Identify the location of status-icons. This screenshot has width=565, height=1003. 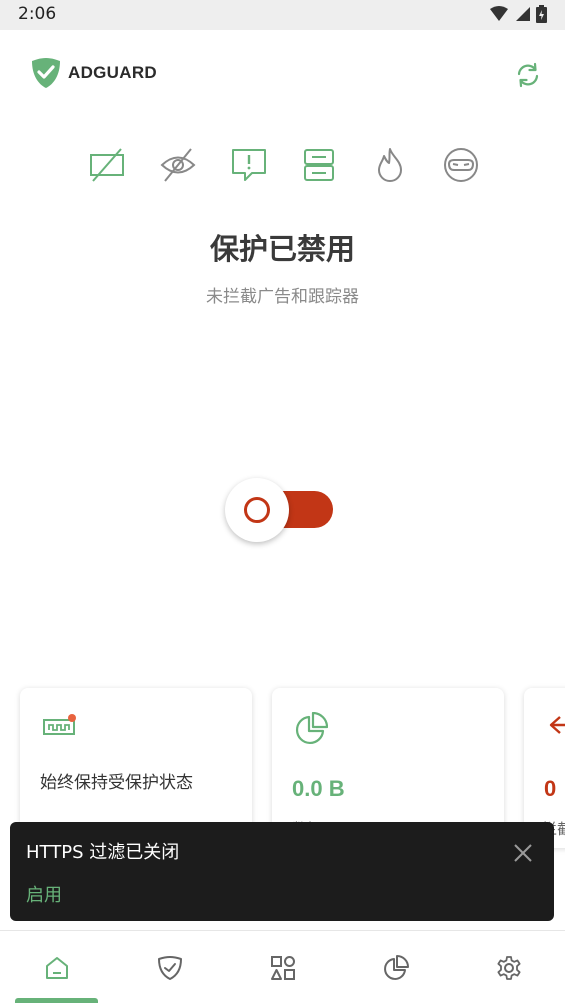
(518, 14).